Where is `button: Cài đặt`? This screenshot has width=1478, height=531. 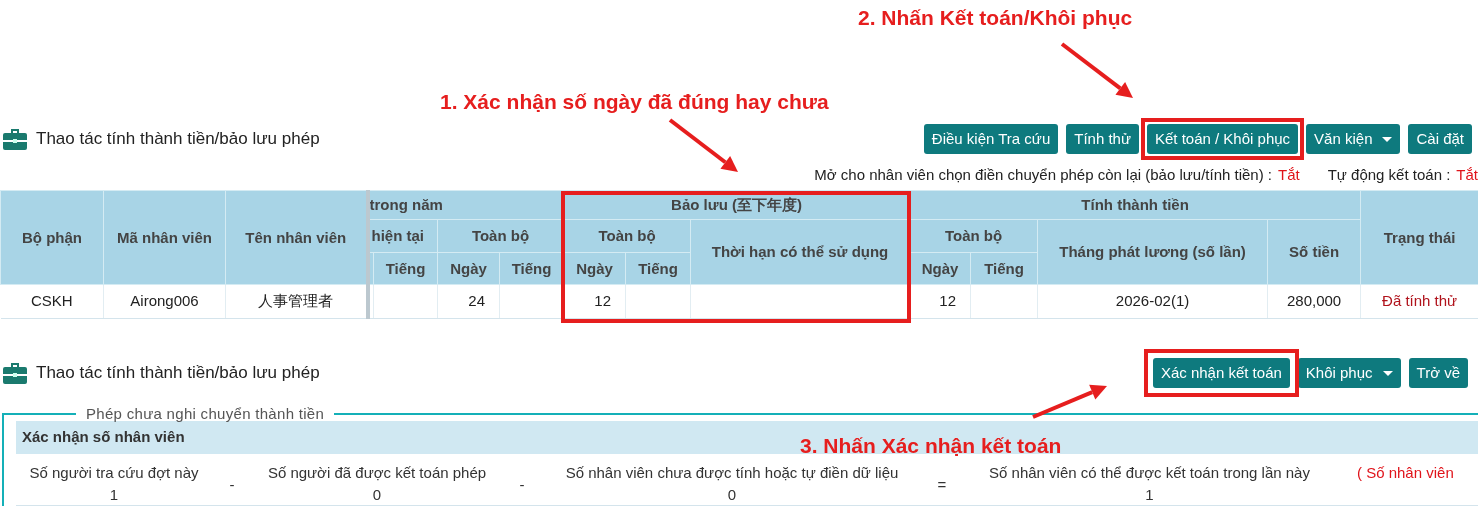 button: Cài đặt is located at coordinates (1440, 139).